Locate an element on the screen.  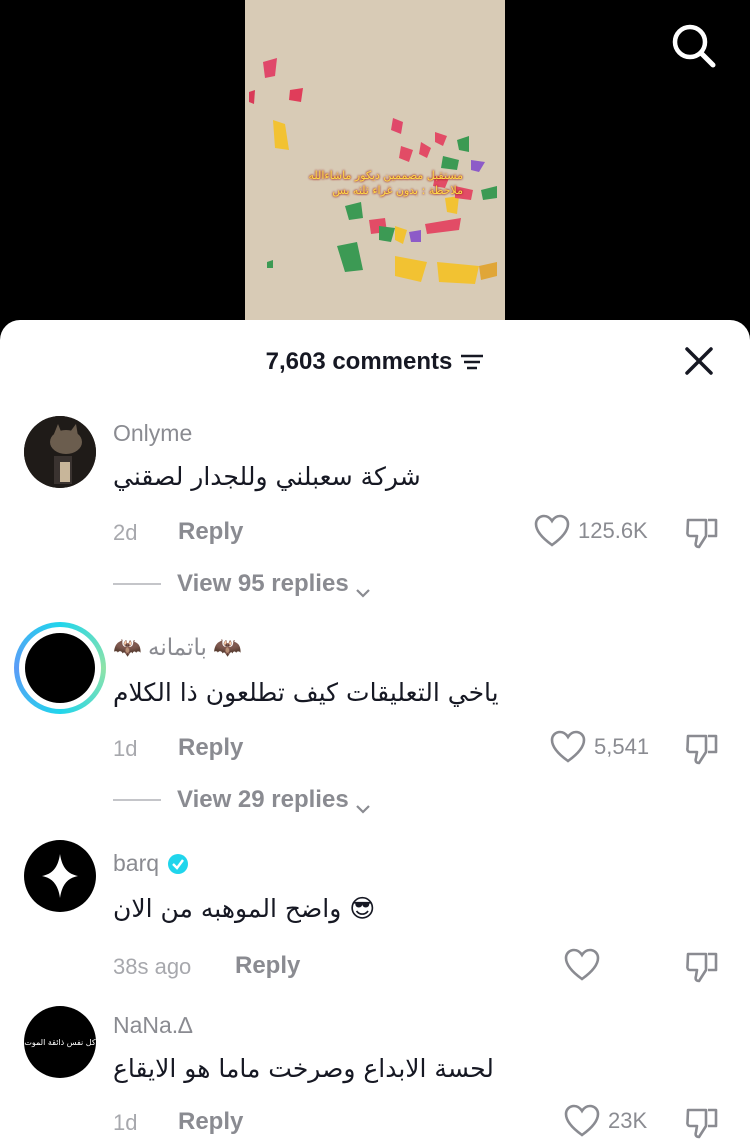
like-count: 23K is located at coordinates (628, 1120).